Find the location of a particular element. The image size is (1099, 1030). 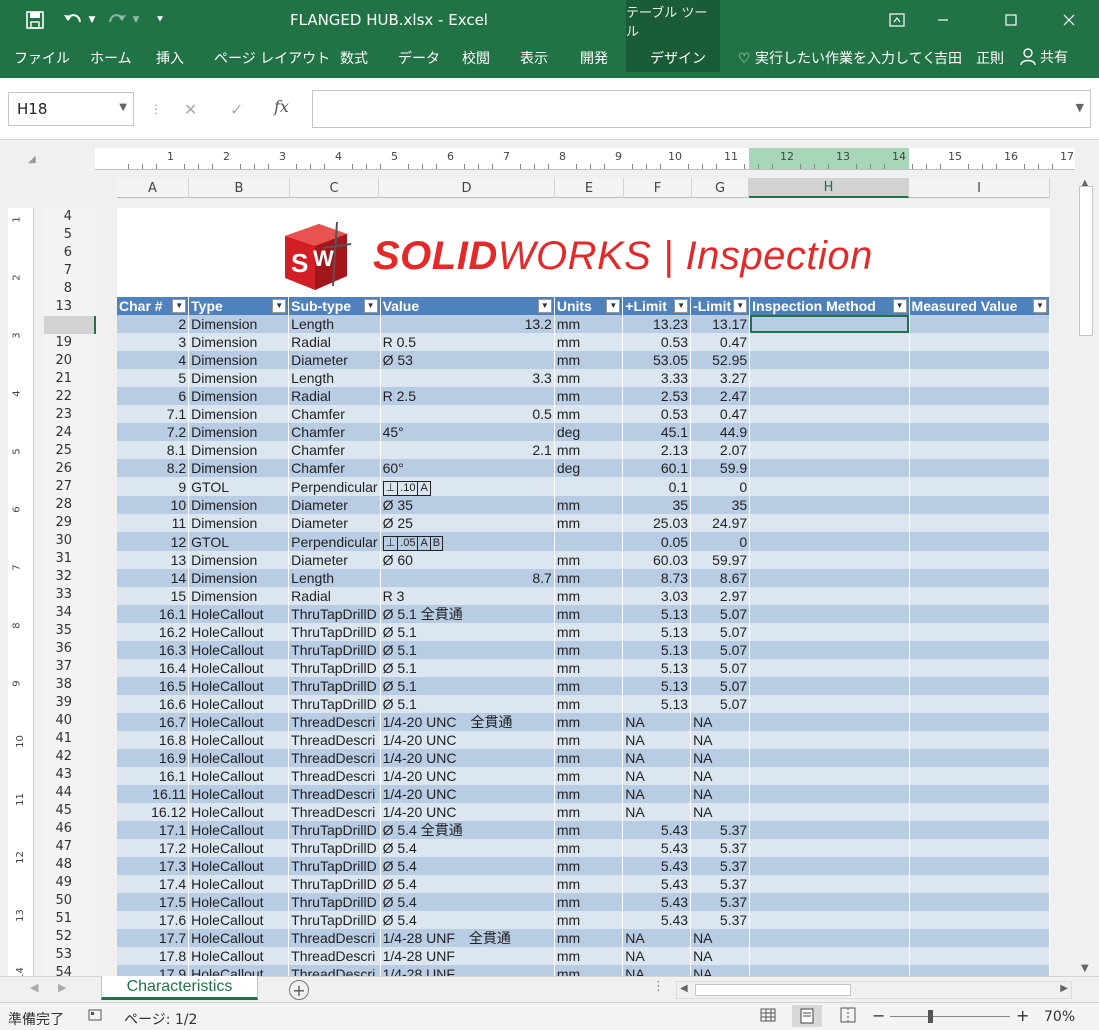

formula-input: ▼ is located at coordinates (701, 109).